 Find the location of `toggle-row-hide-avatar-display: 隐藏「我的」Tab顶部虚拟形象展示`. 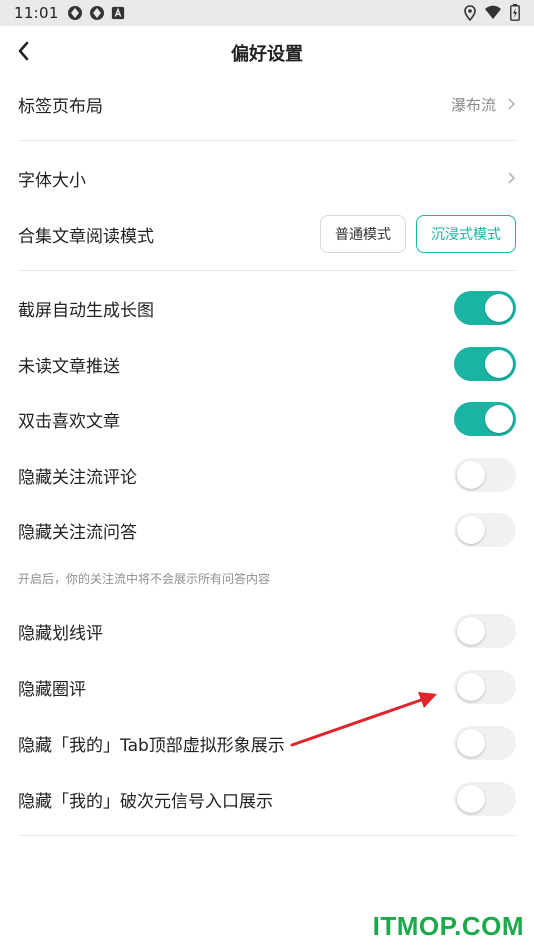

toggle-row-hide-avatar-display: 隐藏「我的」Tab顶部虚拟形象展示 is located at coordinates (267, 743).